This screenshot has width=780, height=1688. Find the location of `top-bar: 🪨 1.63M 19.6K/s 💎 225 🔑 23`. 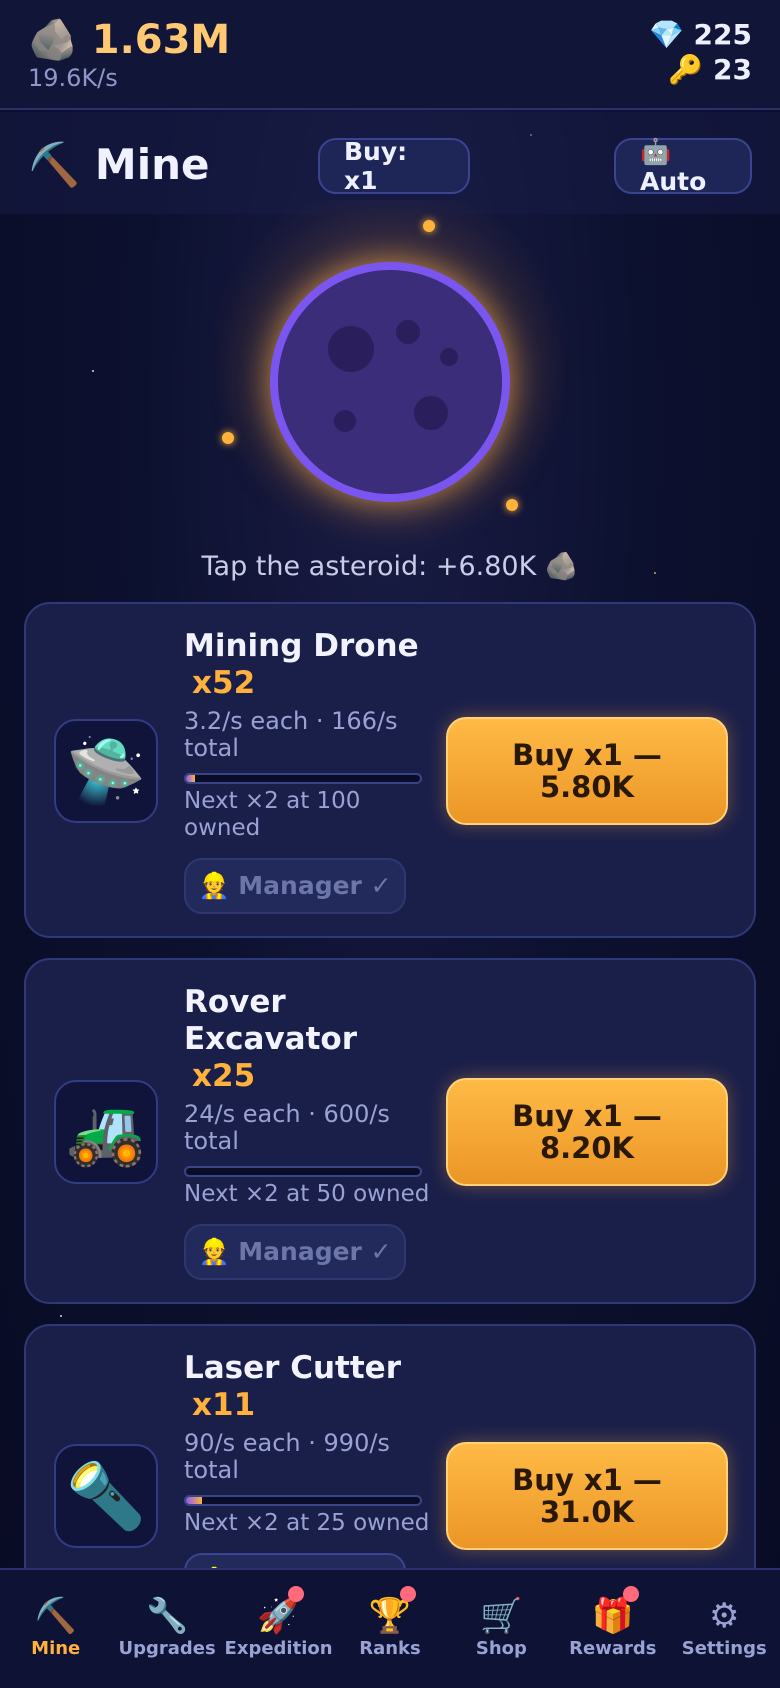

top-bar: 🪨 1.63M 19.6K/s 💎 225 🔑 23 is located at coordinates (390, 55).